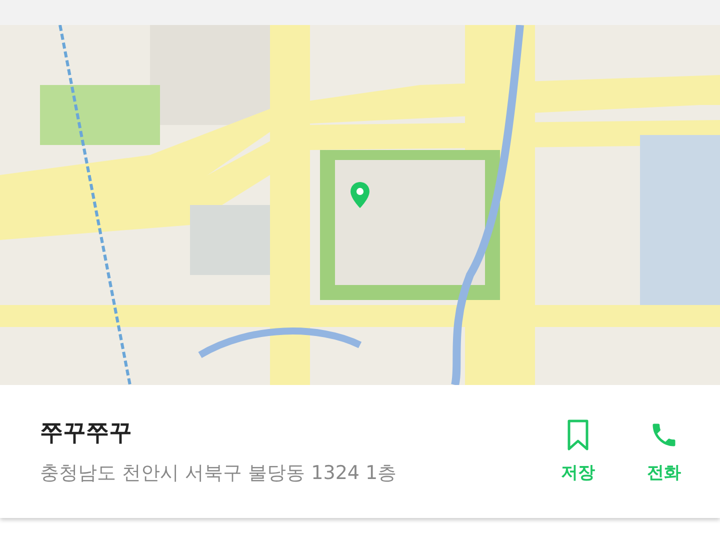 The width and height of the screenshot is (720, 540). What do you see at coordinates (218, 473) in the screenshot?
I see `place-address: 충청남도 천안시 서북구 불당동 1324 1층` at bounding box center [218, 473].